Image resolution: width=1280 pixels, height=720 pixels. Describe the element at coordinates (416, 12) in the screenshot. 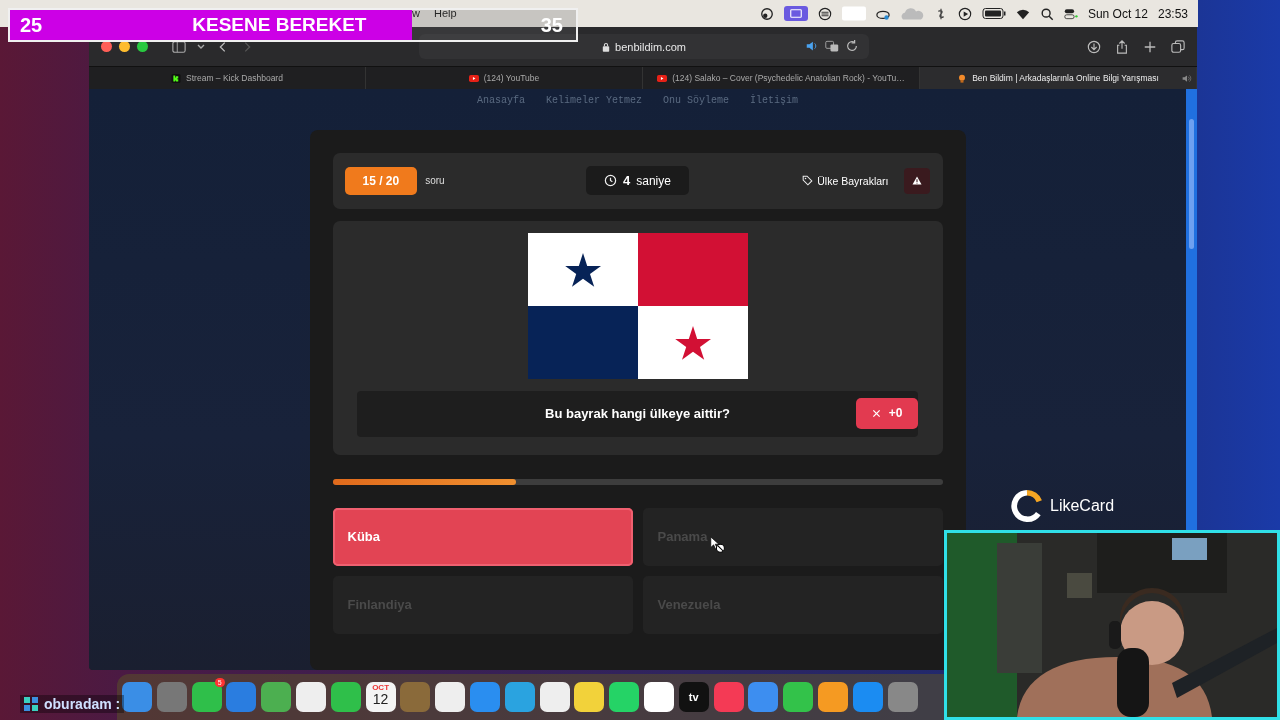

I see `menu-item: w` at that location.